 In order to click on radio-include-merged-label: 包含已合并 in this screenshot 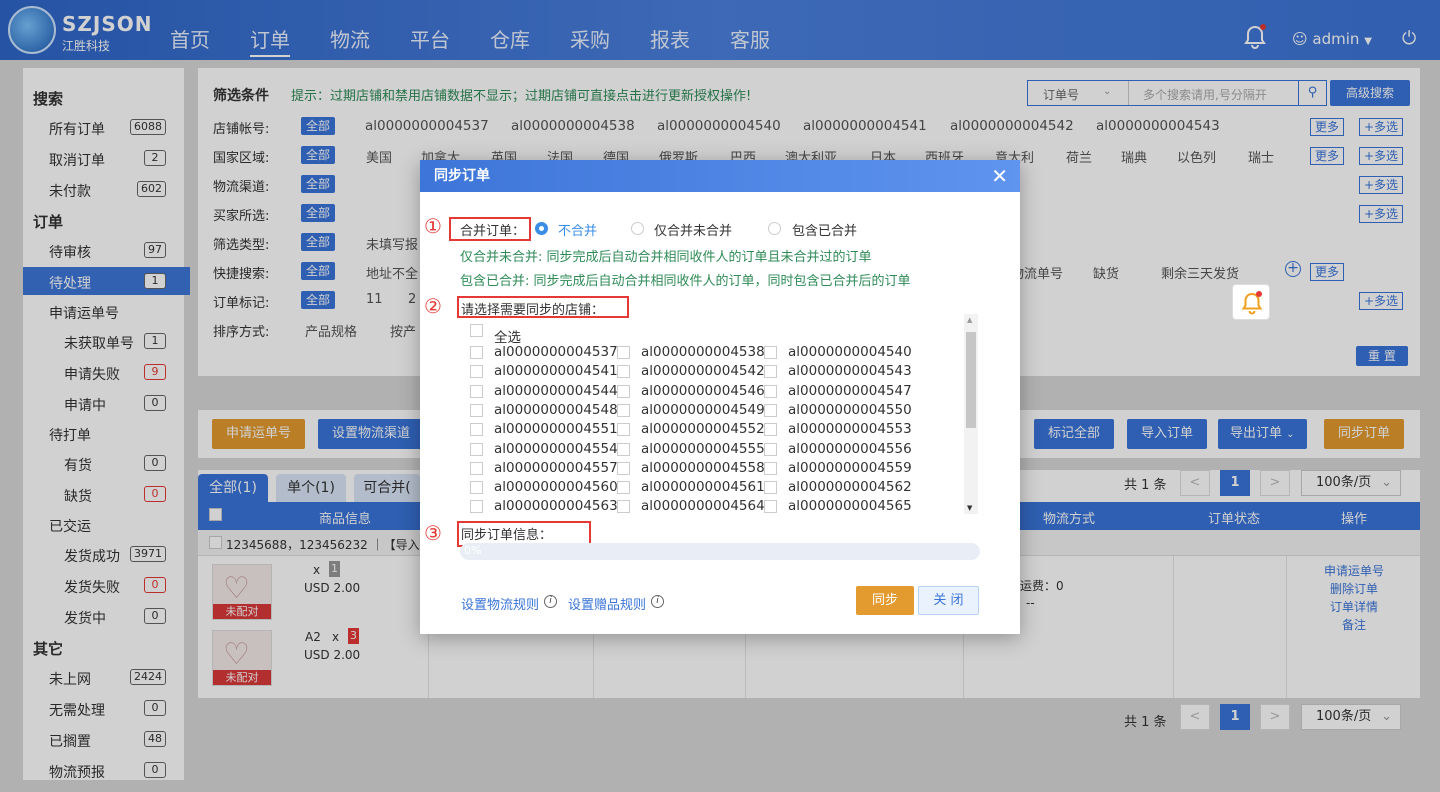, I will do `click(824, 229)`.